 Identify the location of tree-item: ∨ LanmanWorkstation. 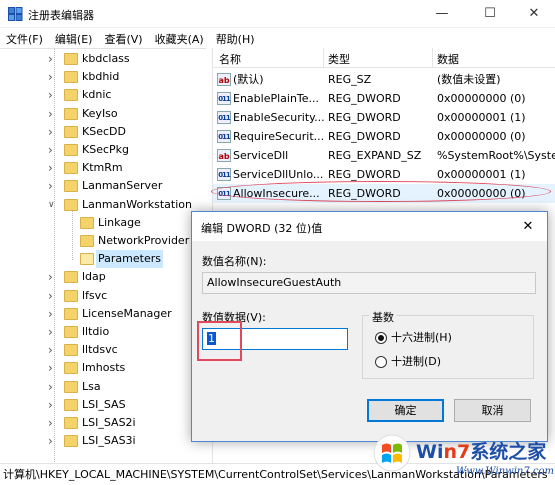
(103, 205).